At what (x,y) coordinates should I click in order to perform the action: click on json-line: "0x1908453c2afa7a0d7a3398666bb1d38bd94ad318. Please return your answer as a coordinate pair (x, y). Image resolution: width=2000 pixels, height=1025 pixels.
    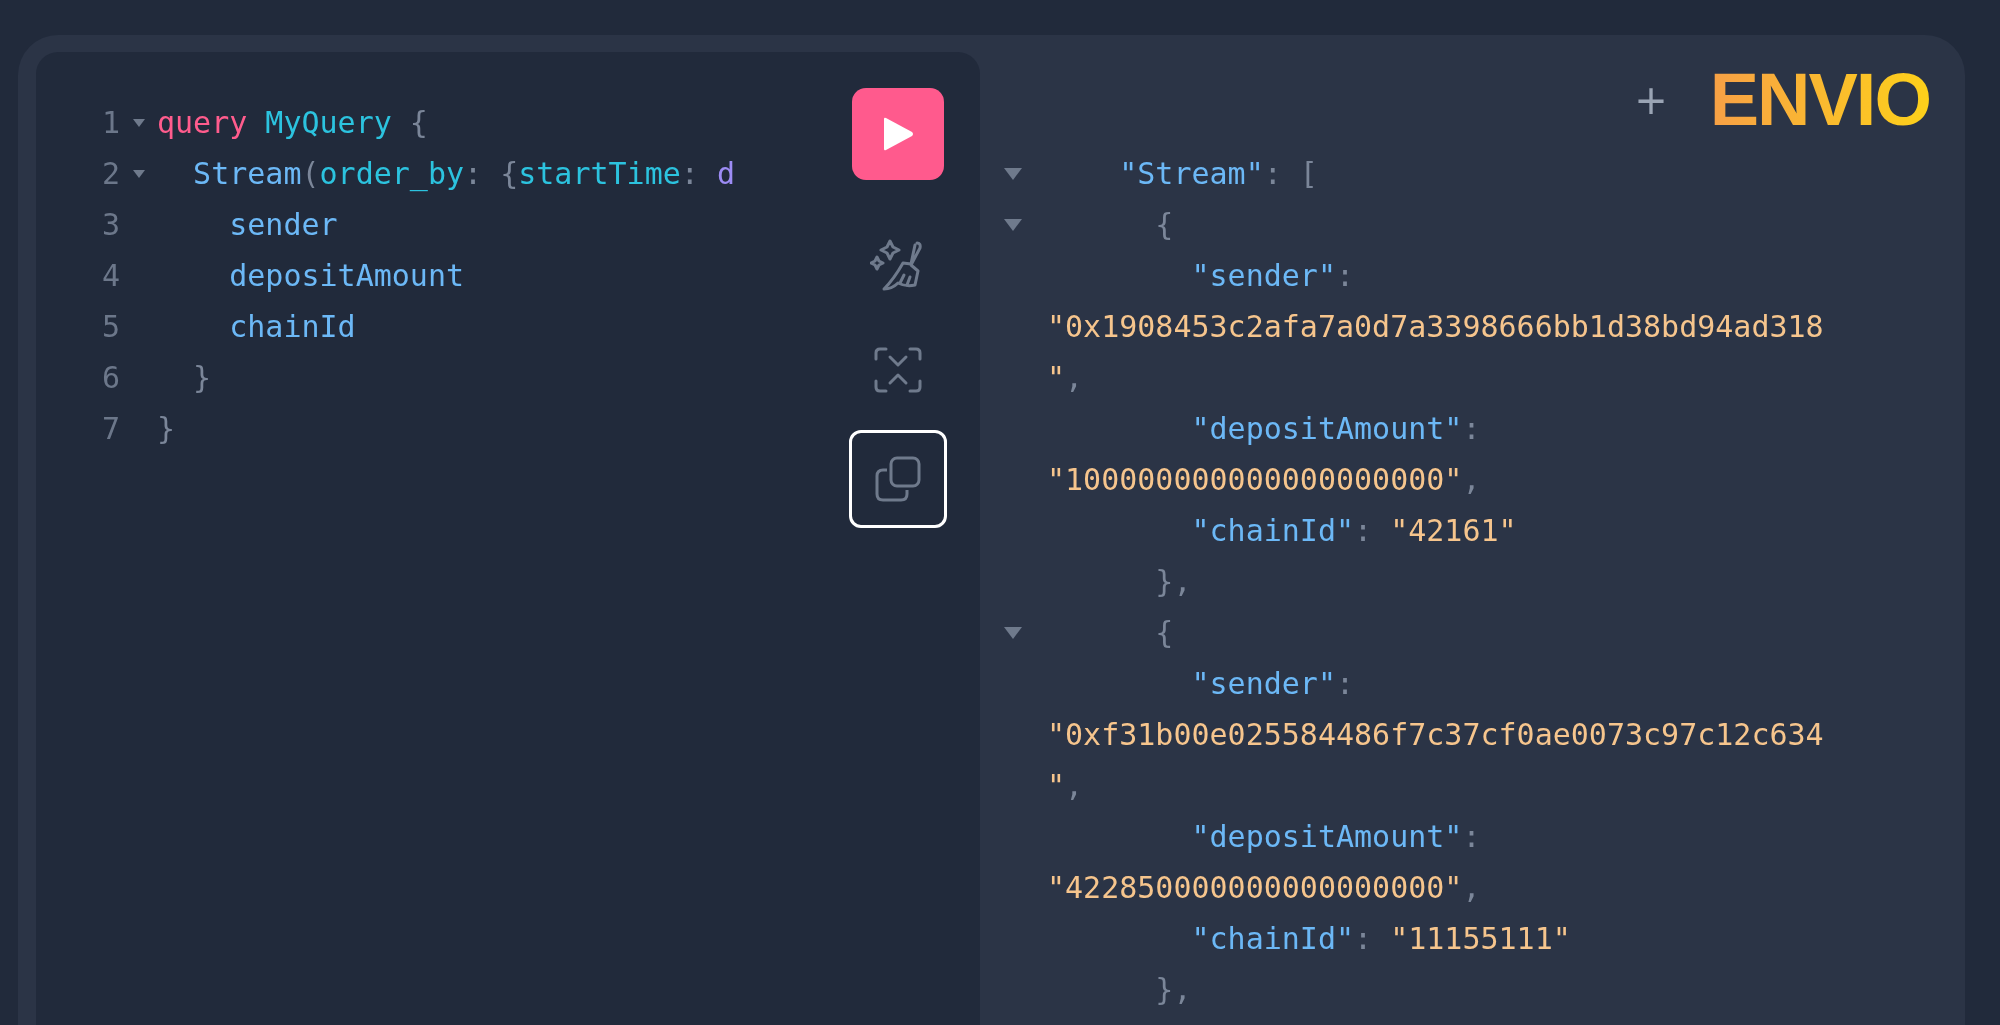
    Looking at the image, I should click on (1435, 326).